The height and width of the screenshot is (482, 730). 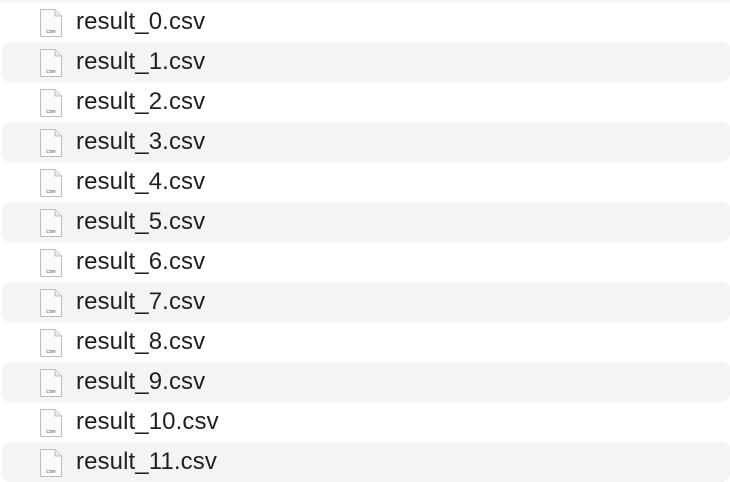 I want to click on file-row: CSV result_7.csv, so click(x=366, y=302).